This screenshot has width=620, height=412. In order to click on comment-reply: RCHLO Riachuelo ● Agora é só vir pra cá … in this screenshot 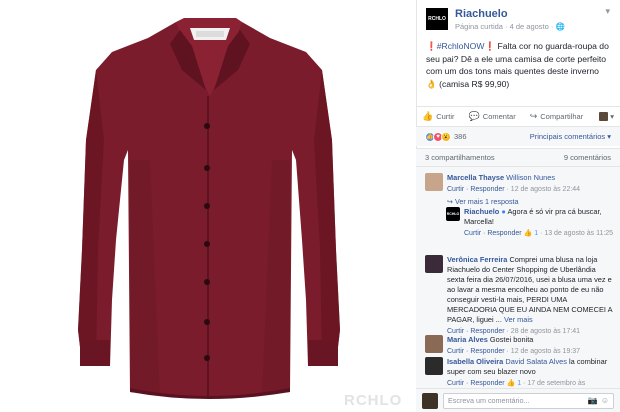, I will do `click(530, 223)`.